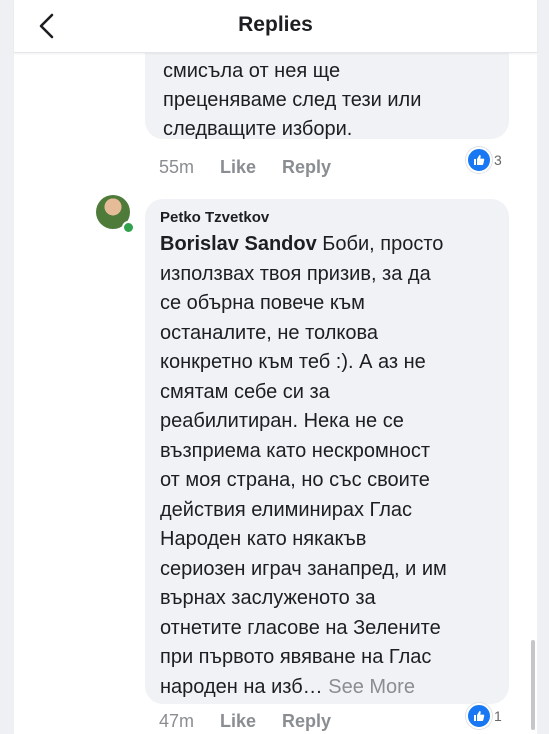 This screenshot has width=549, height=734. I want to click on right-frame, so click(543, 367).